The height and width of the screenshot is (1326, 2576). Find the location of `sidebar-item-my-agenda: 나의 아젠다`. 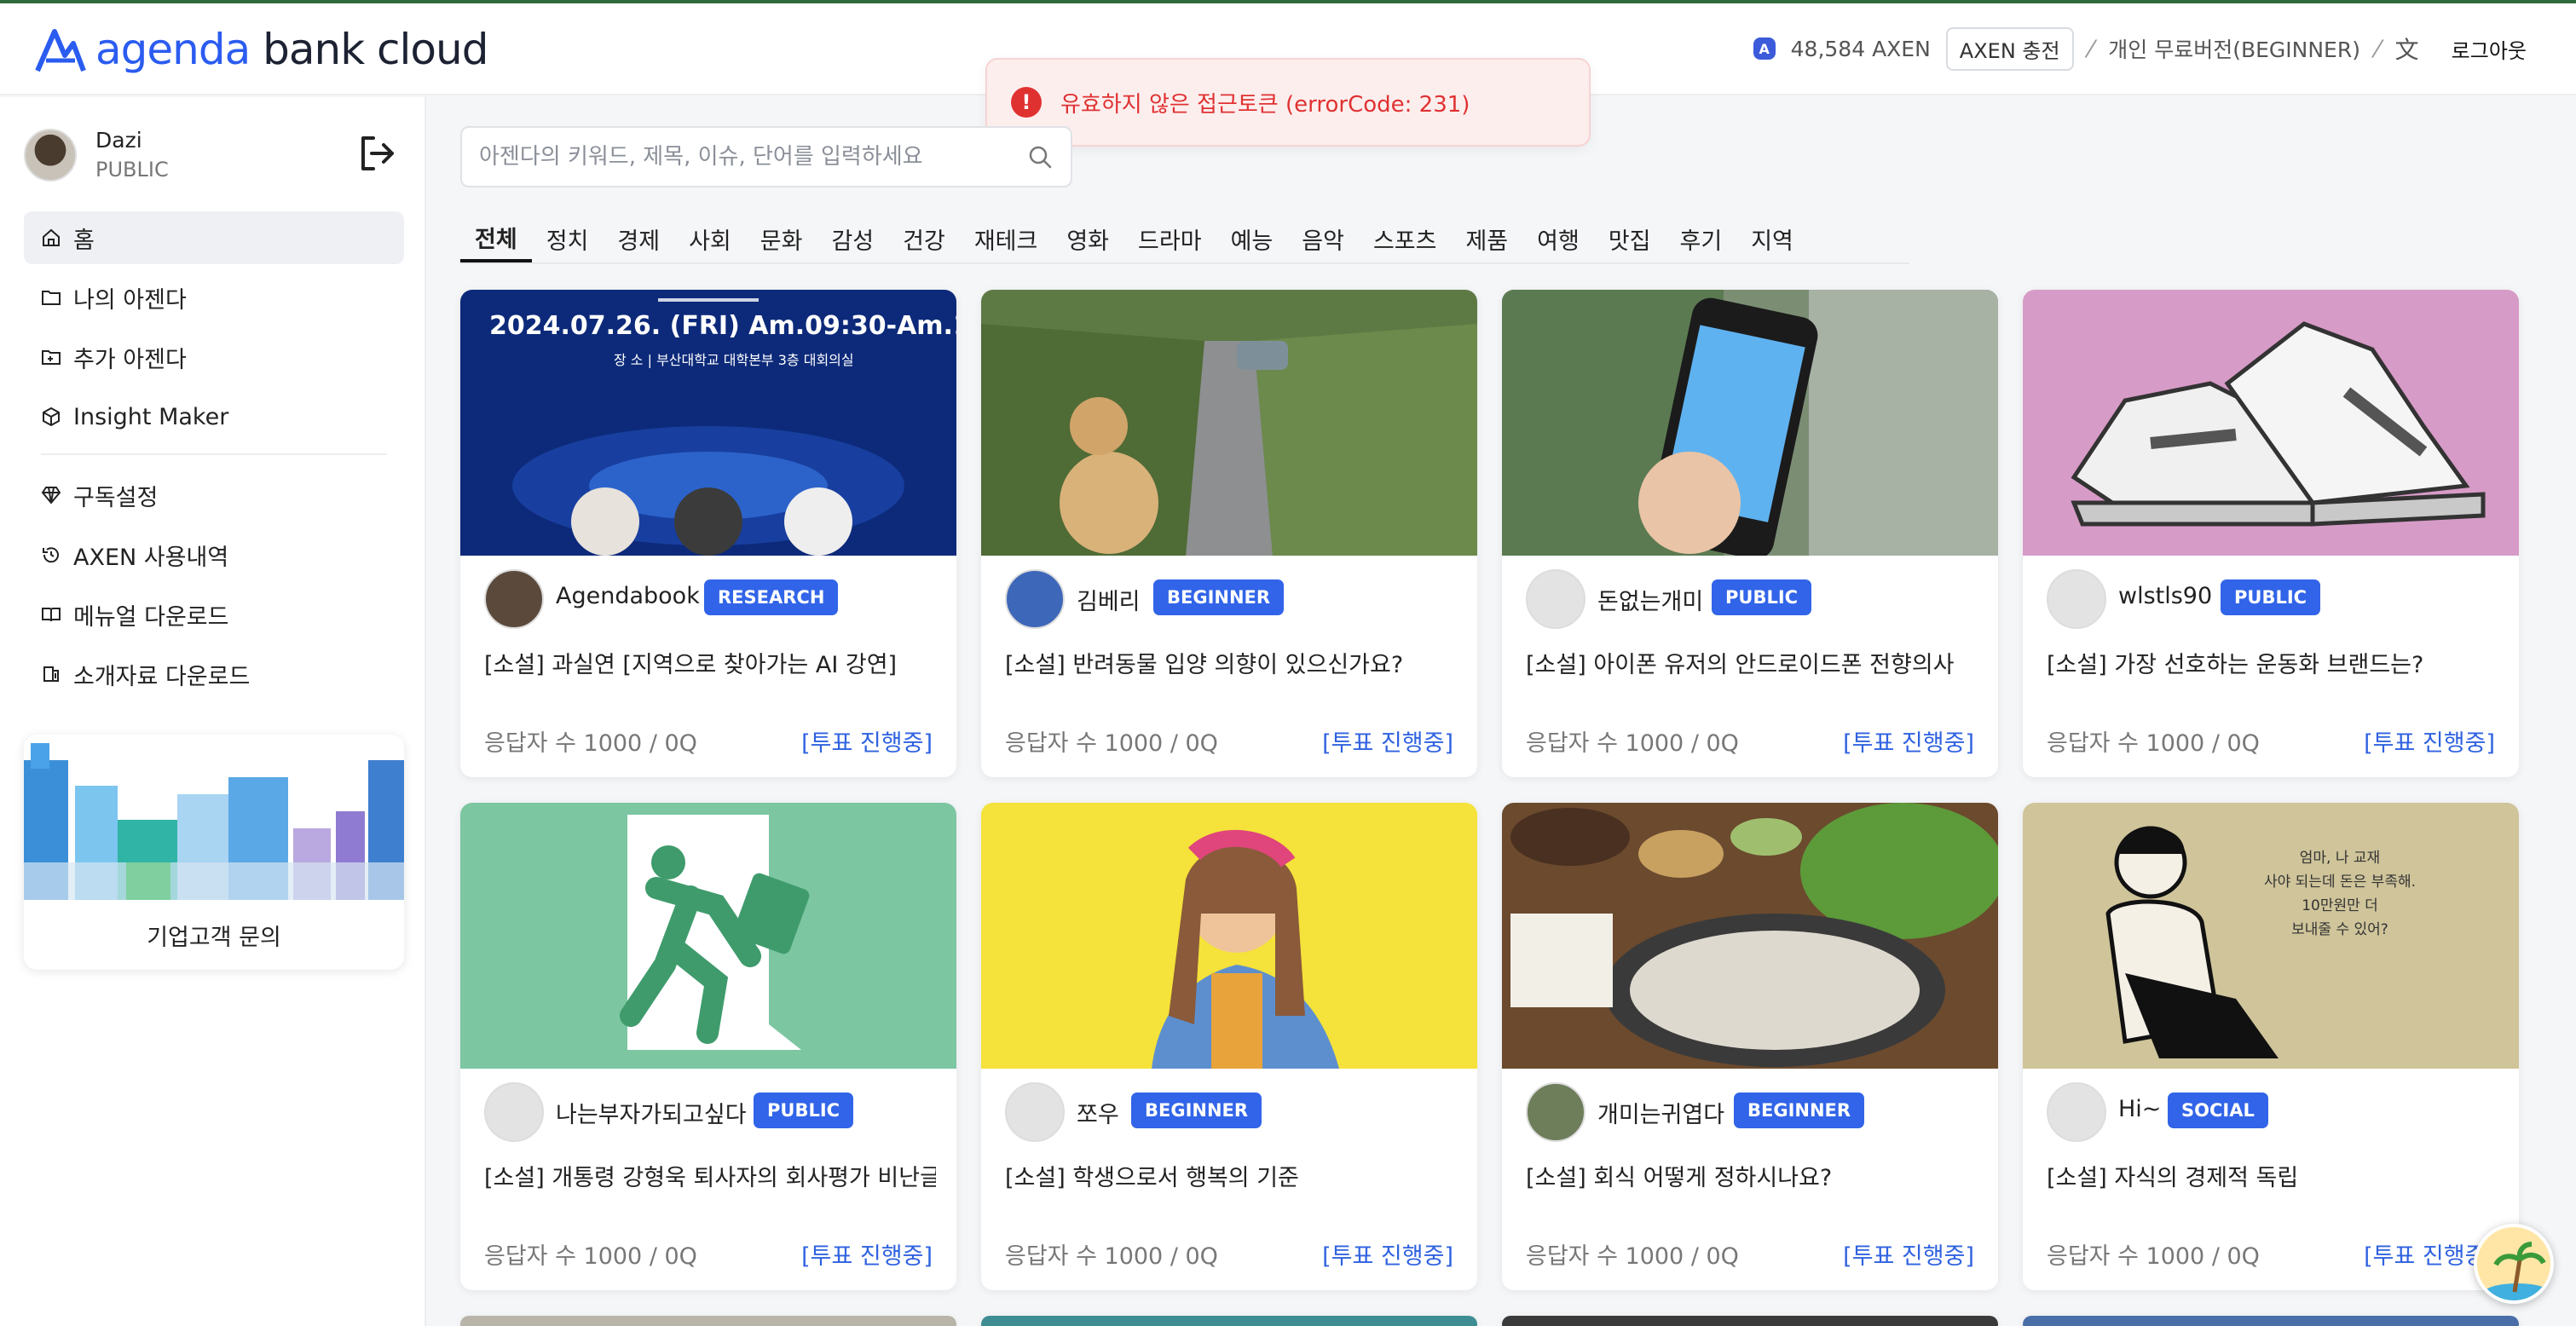

sidebar-item-my-agenda: 나의 아젠다 is located at coordinates (214, 298).